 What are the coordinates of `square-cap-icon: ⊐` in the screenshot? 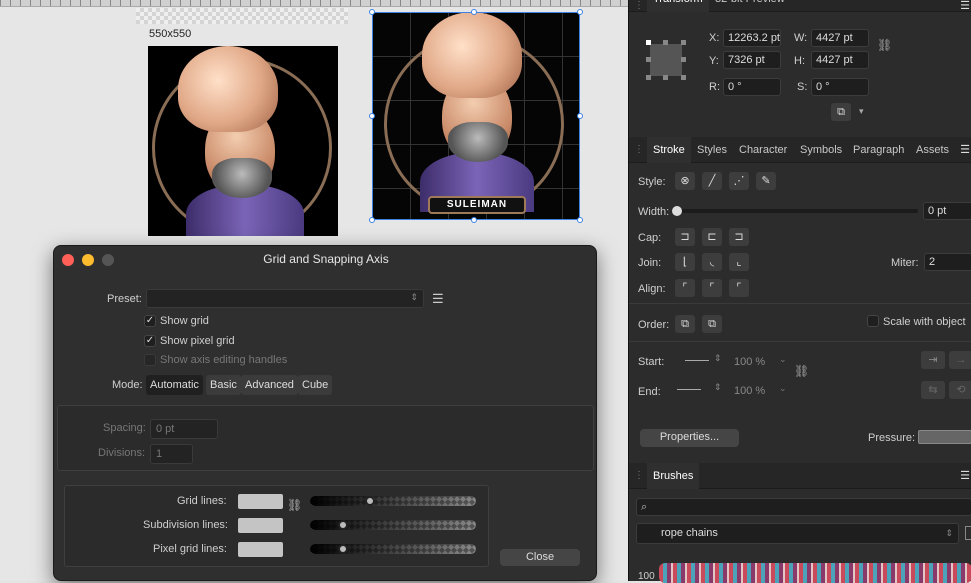 It's located at (739, 237).